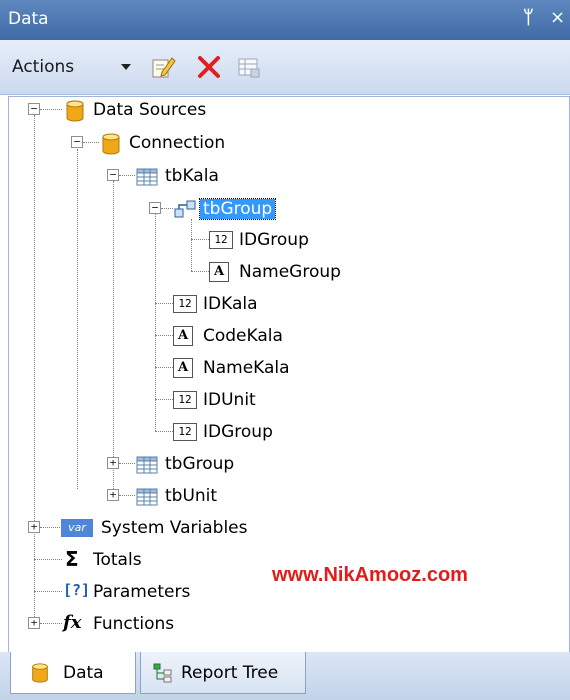 Image resolution: width=570 pixels, height=700 pixels. Describe the element at coordinates (243, 336) in the screenshot. I see `tree-node-label: CodeKala` at that location.